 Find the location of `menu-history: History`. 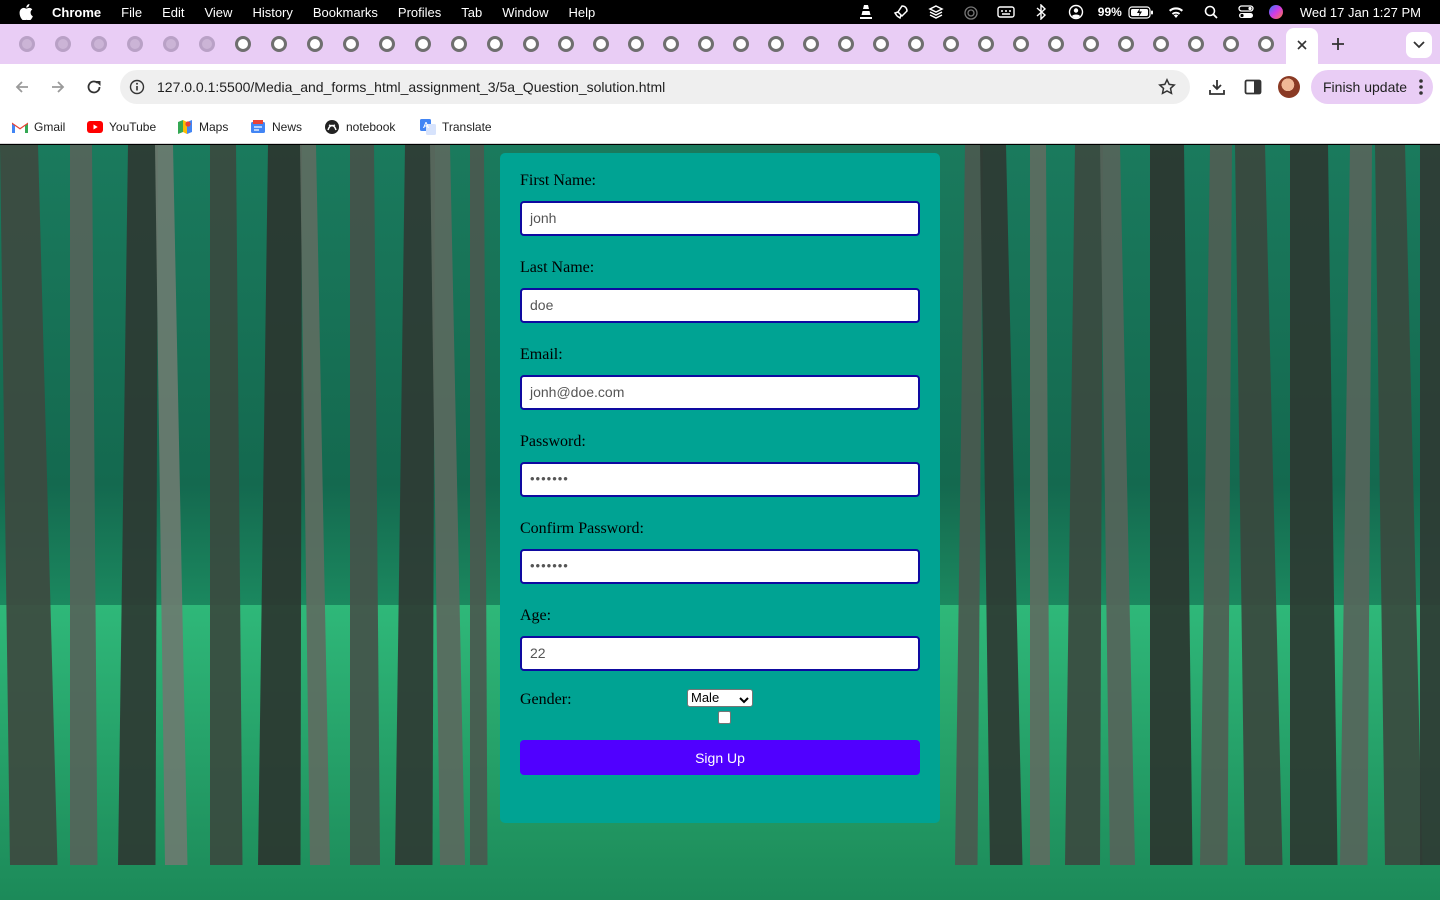

menu-history: History is located at coordinates (272, 12).